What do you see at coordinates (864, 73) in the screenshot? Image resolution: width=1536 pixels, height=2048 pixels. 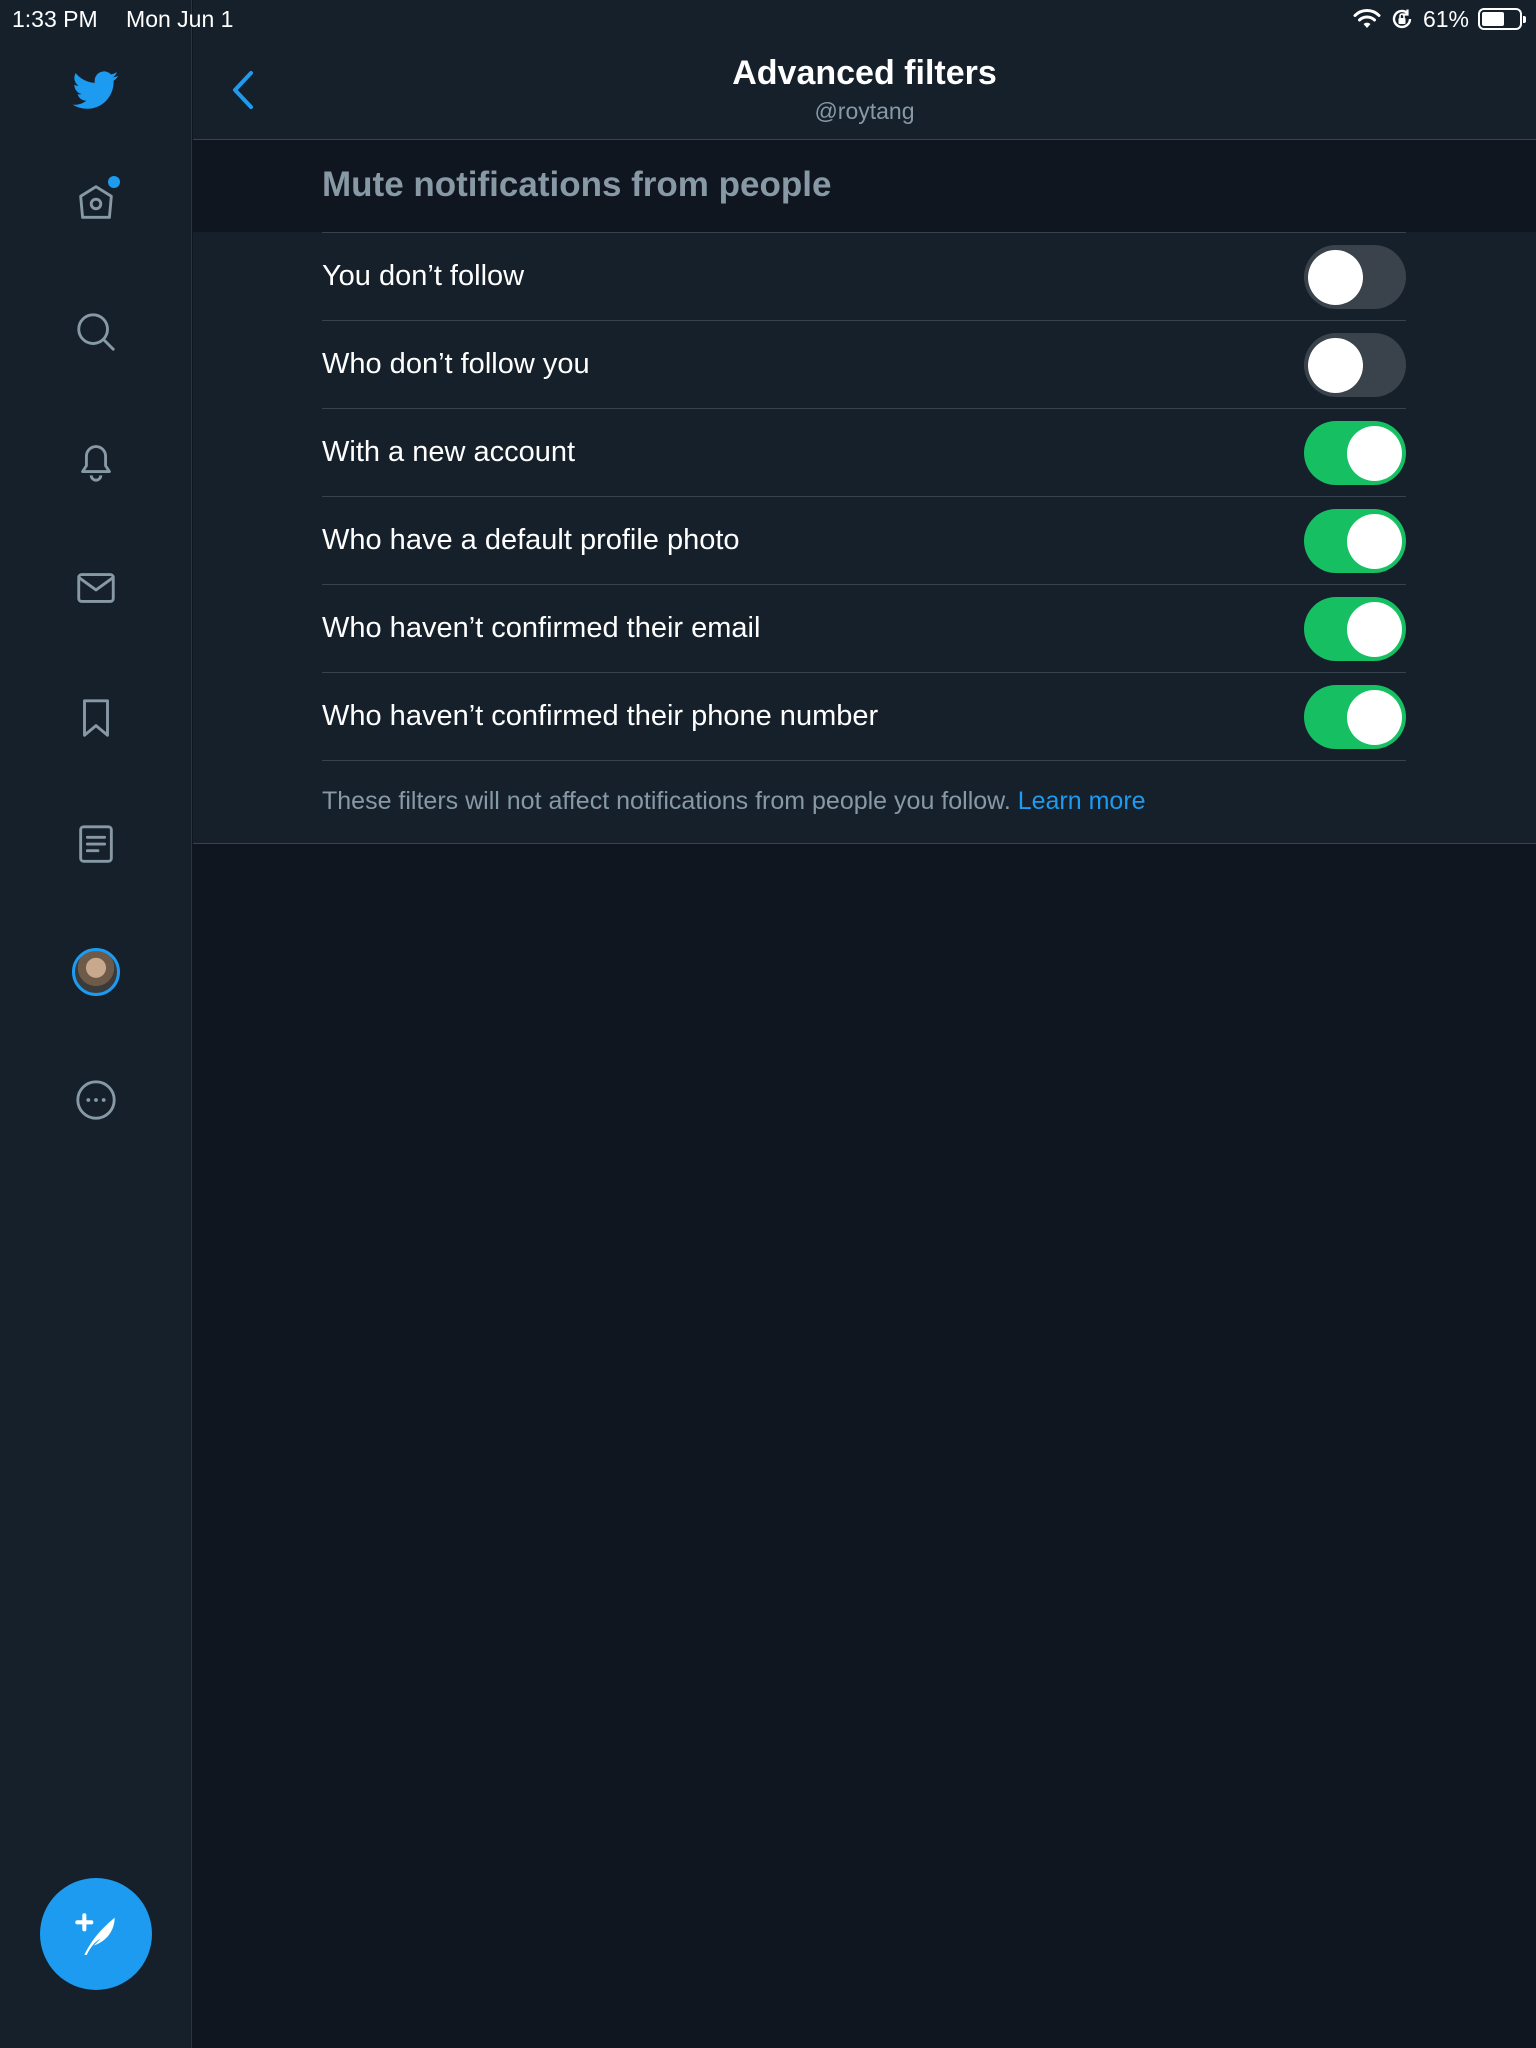 I see `page-title: Advanced filters` at bounding box center [864, 73].